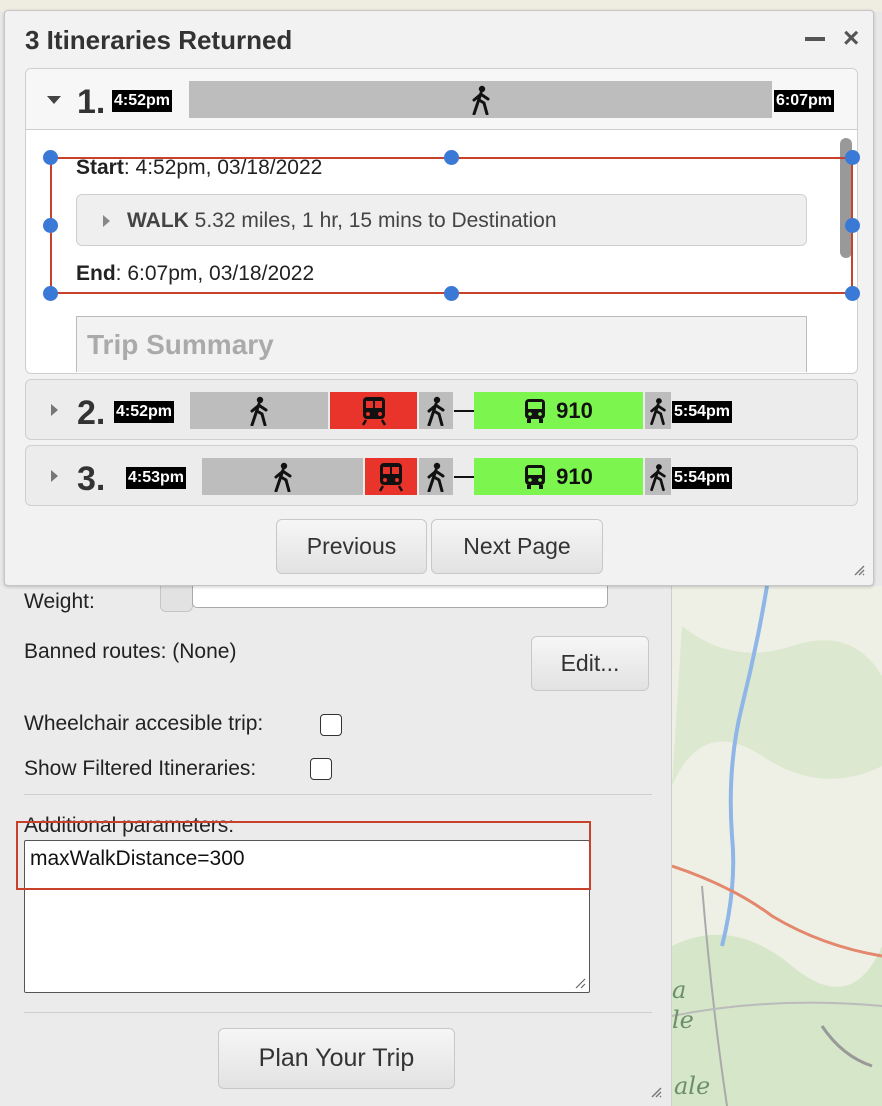 The image size is (882, 1106). Describe the element at coordinates (692, 1086) in the screenshot. I see `map-place-label: ale` at that location.